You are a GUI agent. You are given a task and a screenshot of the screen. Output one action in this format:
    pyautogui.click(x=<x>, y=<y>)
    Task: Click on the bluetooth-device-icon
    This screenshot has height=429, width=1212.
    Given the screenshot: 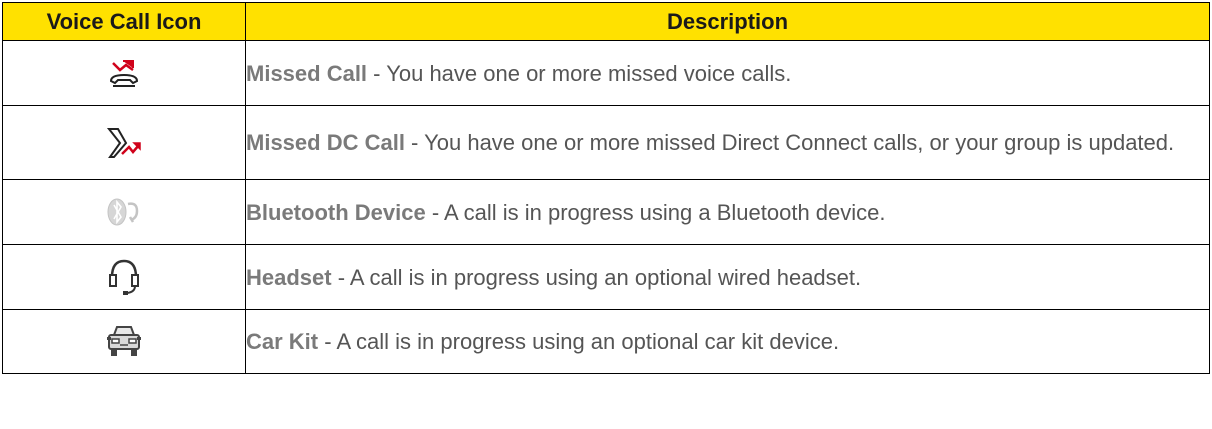 What is the action you would take?
    pyautogui.click(x=123, y=212)
    